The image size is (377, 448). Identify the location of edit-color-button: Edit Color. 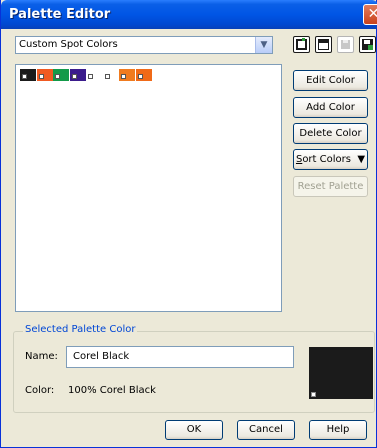
(330, 80).